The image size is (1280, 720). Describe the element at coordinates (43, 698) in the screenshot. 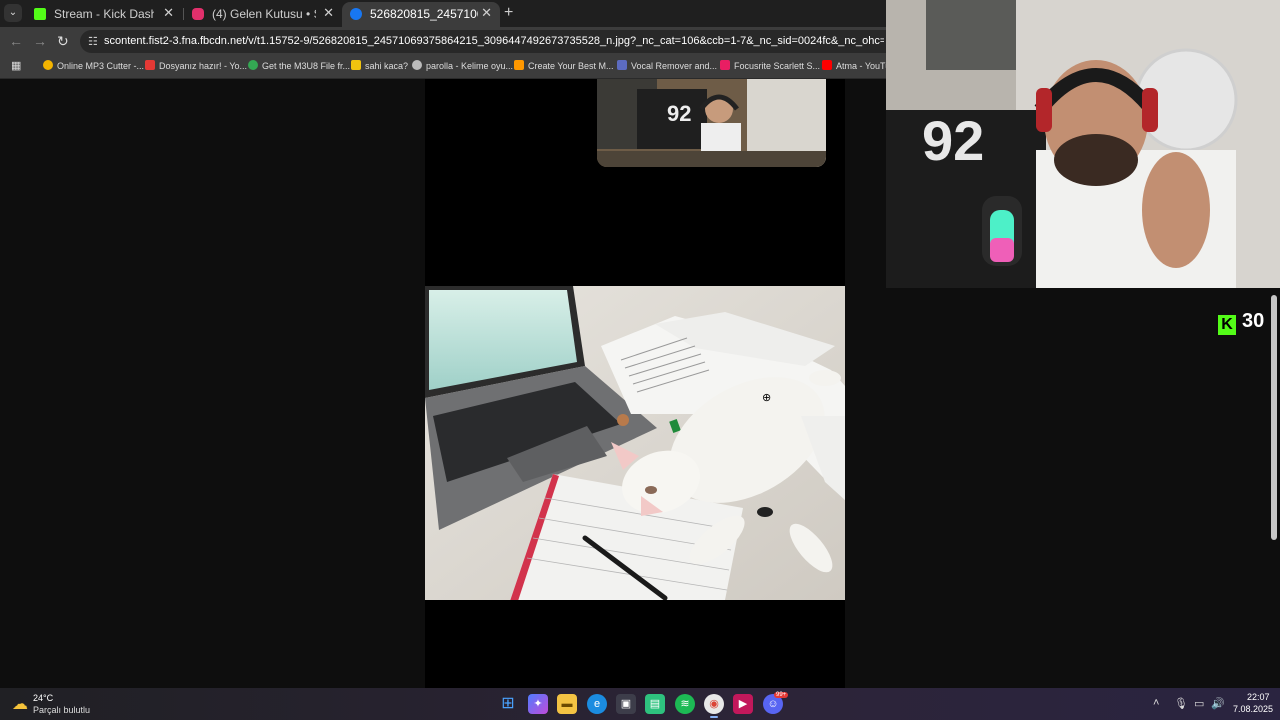

I see `weather-temperature: 24°C` at that location.